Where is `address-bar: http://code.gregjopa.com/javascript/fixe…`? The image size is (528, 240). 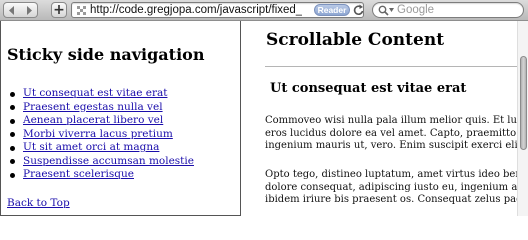 address-bar: http://code.gregjopa.com/javascript/fixe… is located at coordinates (217, 10).